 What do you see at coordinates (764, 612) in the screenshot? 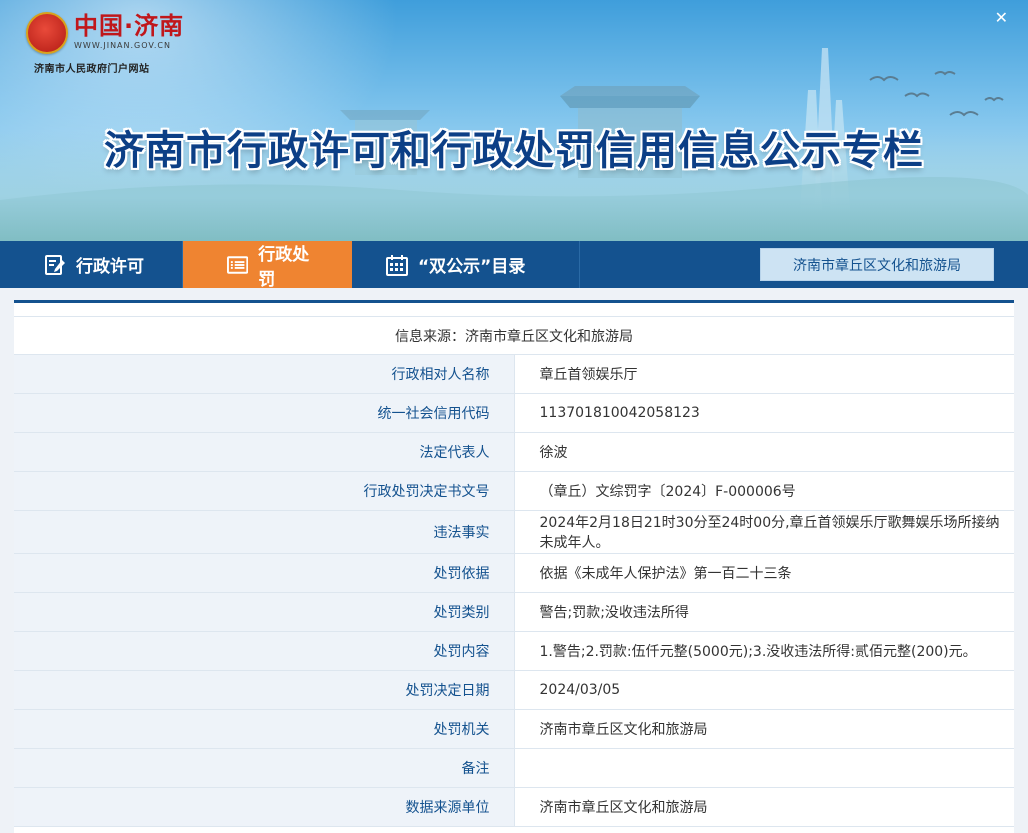
I see `field-value: 警告;罚款;没收违法所得` at bounding box center [764, 612].